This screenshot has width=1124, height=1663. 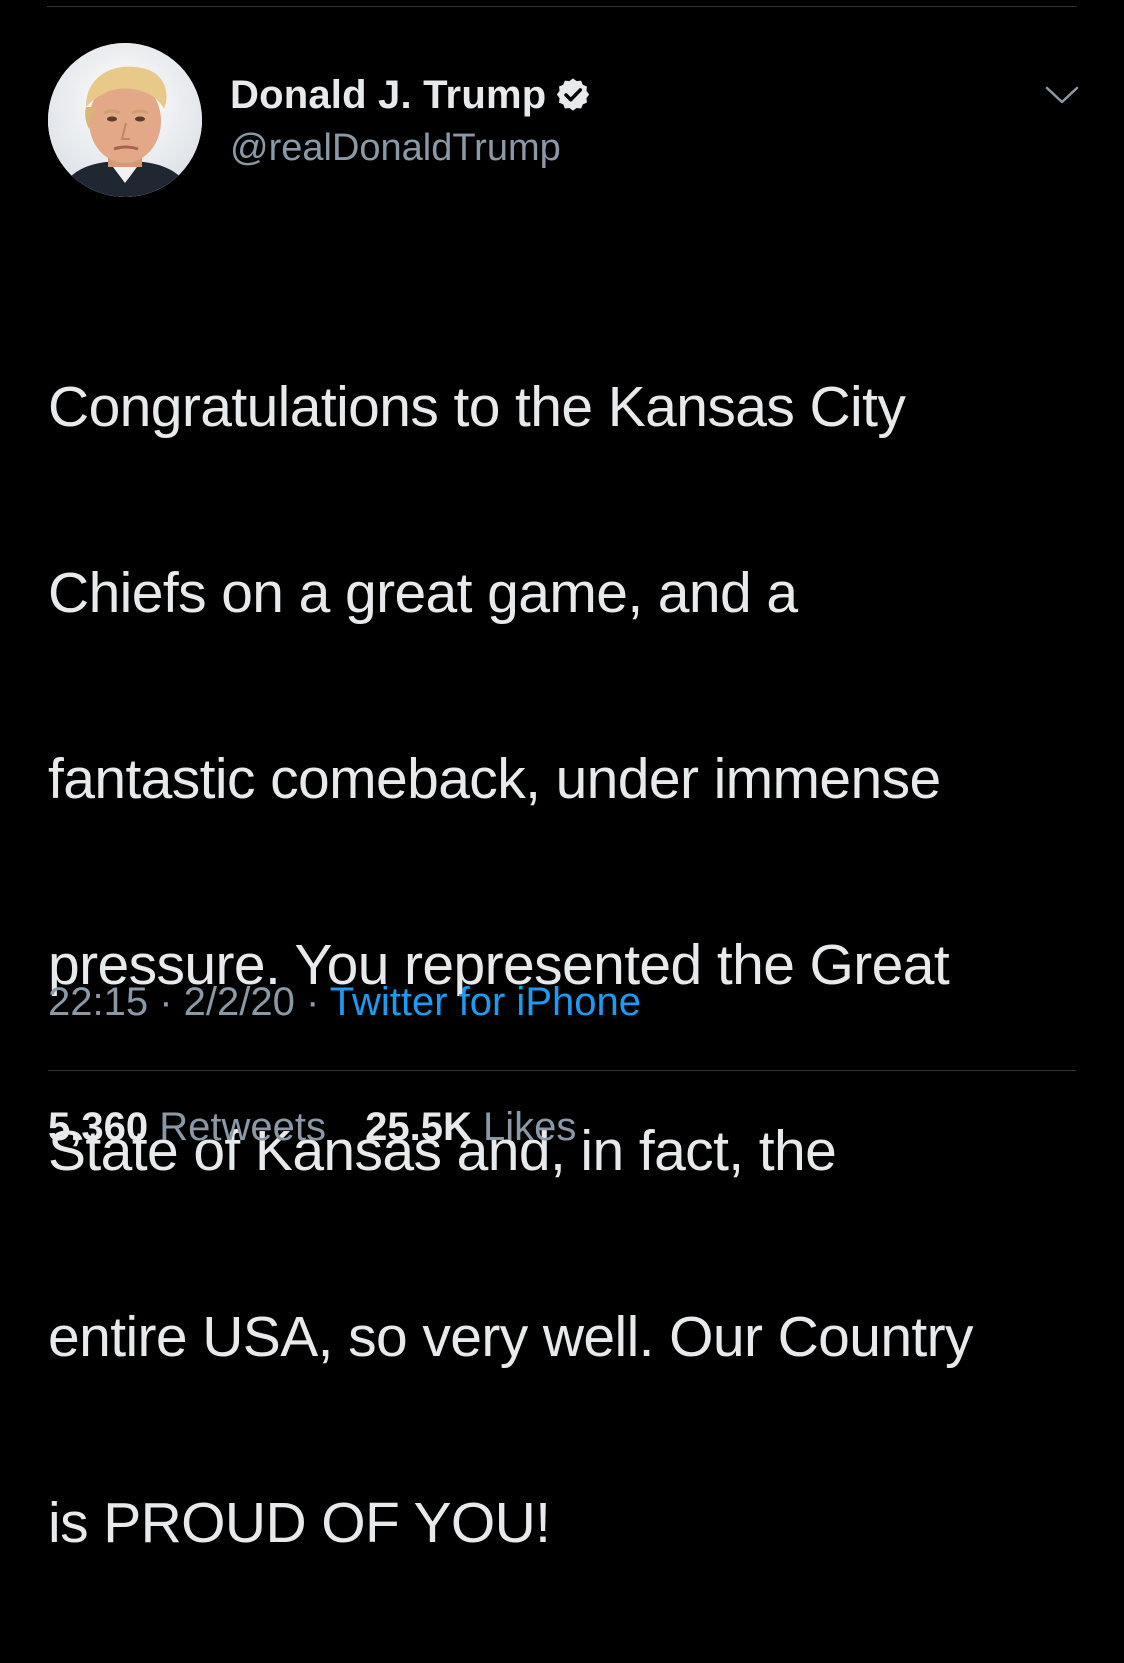 I want to click on avatar-image, so click(x=125, y=120).